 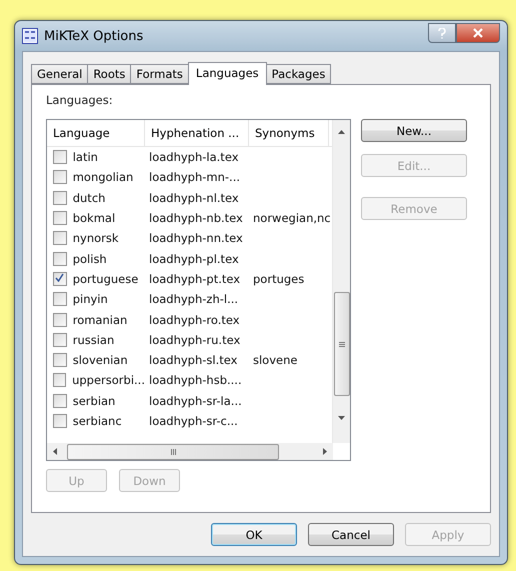 What do you see at coordinates (109, 74) in the screenshot?
I see `tab: Roots` at bounding box center [109, 74].